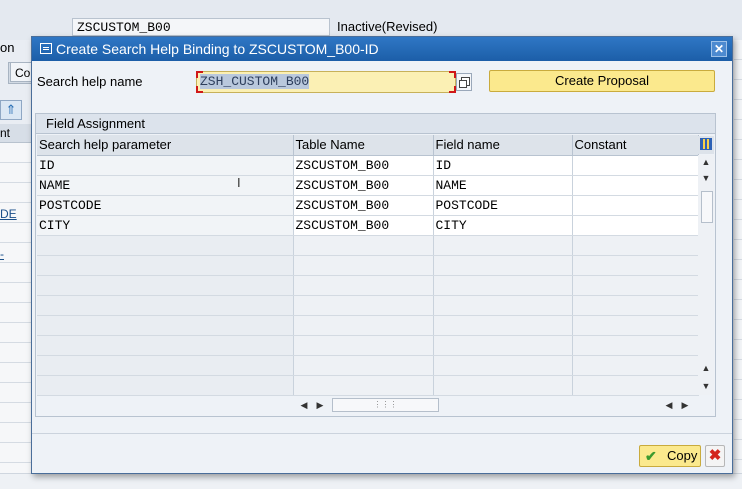  What do you see at coordinates (46, 48) in the screenshot?
I see `dialog-window-icon` at bounding box center [46, 48].